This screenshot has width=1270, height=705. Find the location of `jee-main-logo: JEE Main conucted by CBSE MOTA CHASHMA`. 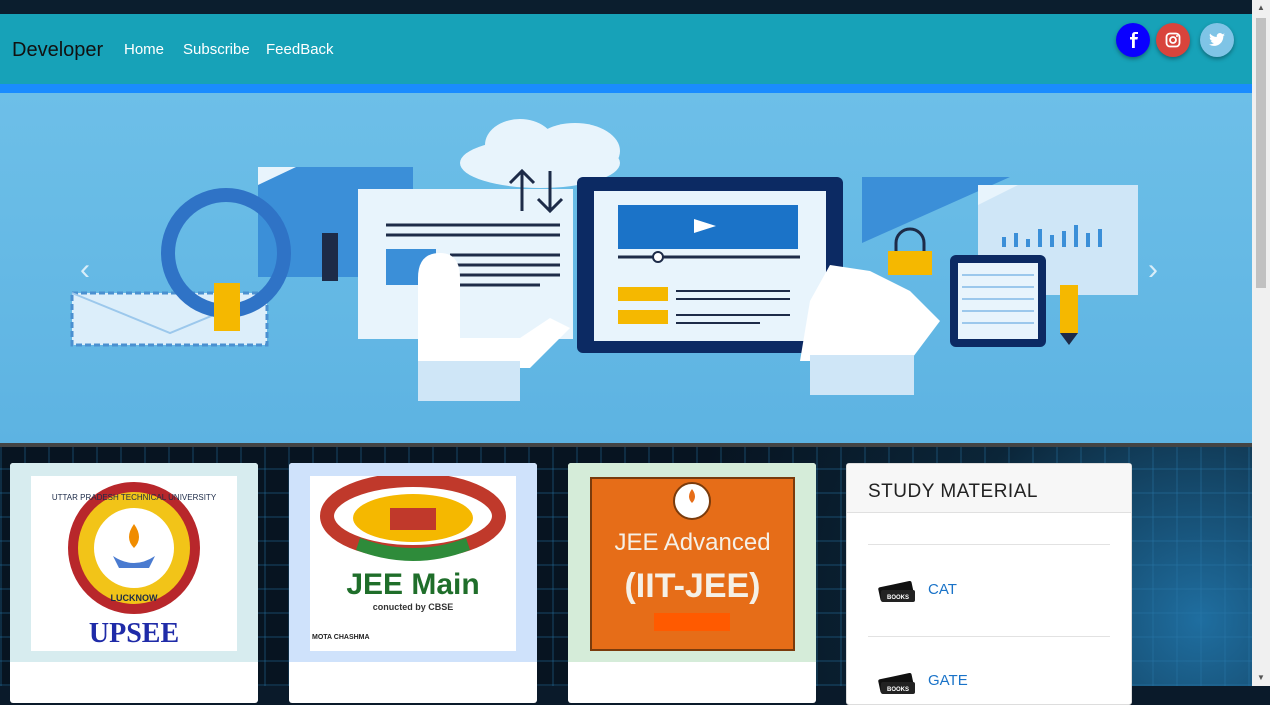

jee-main-logo: JEE Main conucted by CBSE MOTA CHASHMA is located at coordinates (413, 562).